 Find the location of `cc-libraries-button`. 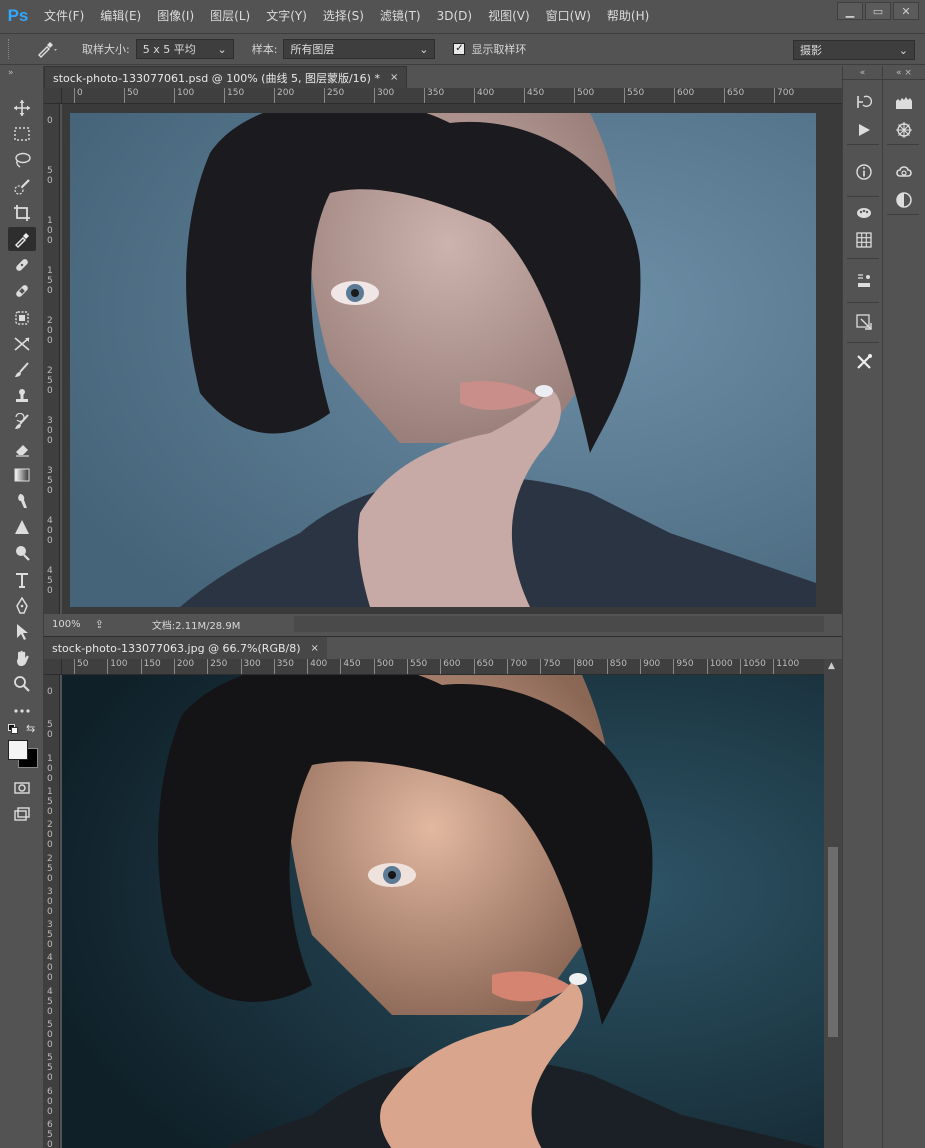

cc-libraries-button is located at coordinates (904, 172).